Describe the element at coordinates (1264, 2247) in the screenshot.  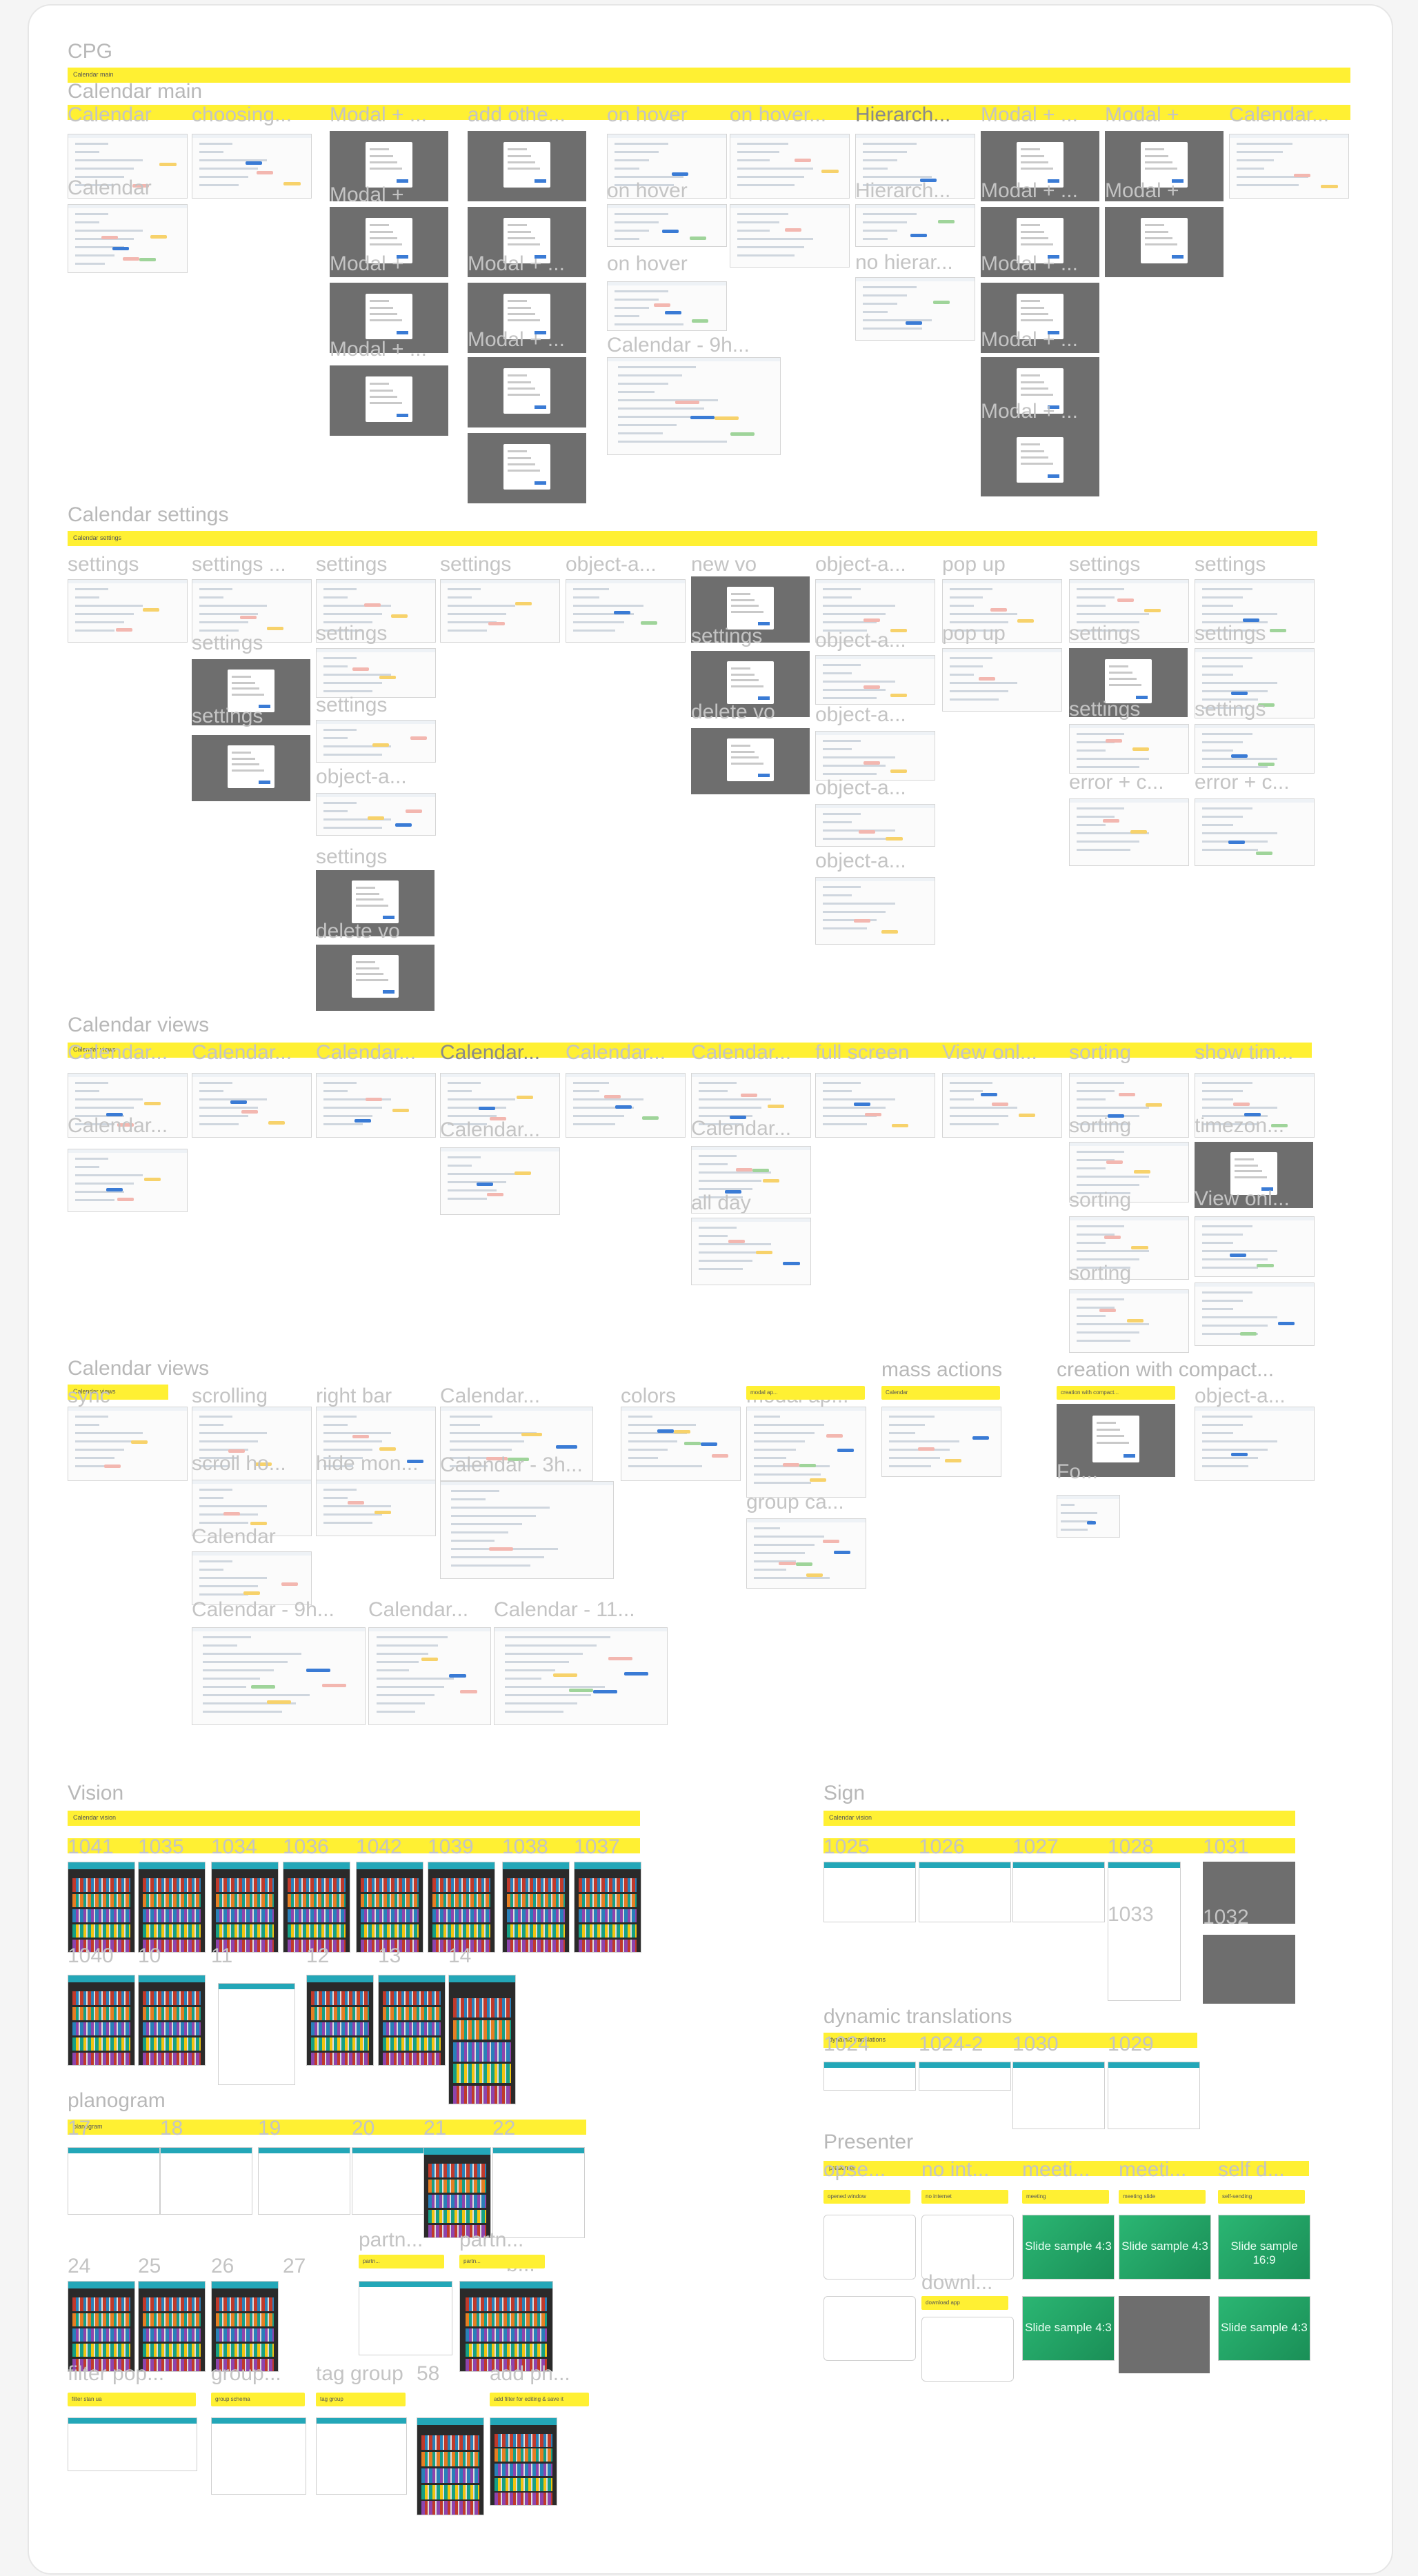
I see `slide-thumbnail: Slide sample 16:9` at that location.